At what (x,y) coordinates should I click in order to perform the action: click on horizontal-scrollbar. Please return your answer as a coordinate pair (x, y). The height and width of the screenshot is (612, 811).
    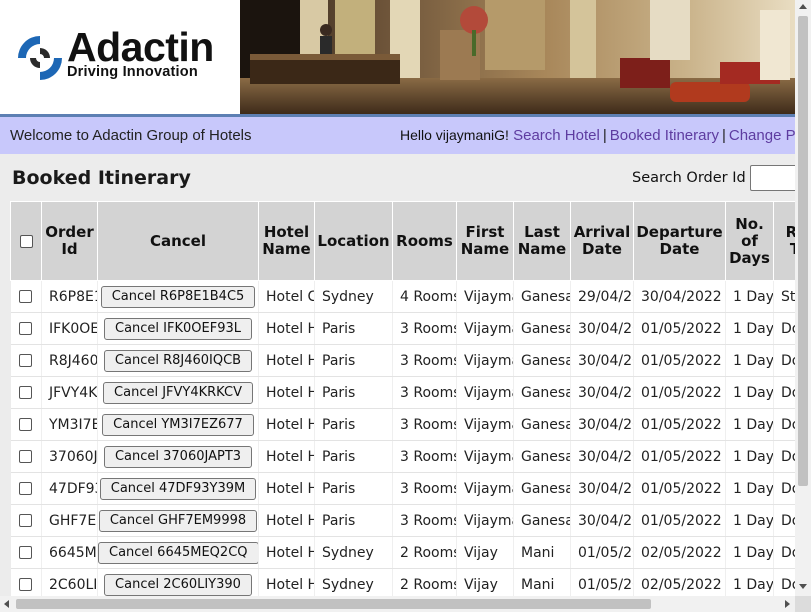
    Looking at the image, I should click on (397, 604).